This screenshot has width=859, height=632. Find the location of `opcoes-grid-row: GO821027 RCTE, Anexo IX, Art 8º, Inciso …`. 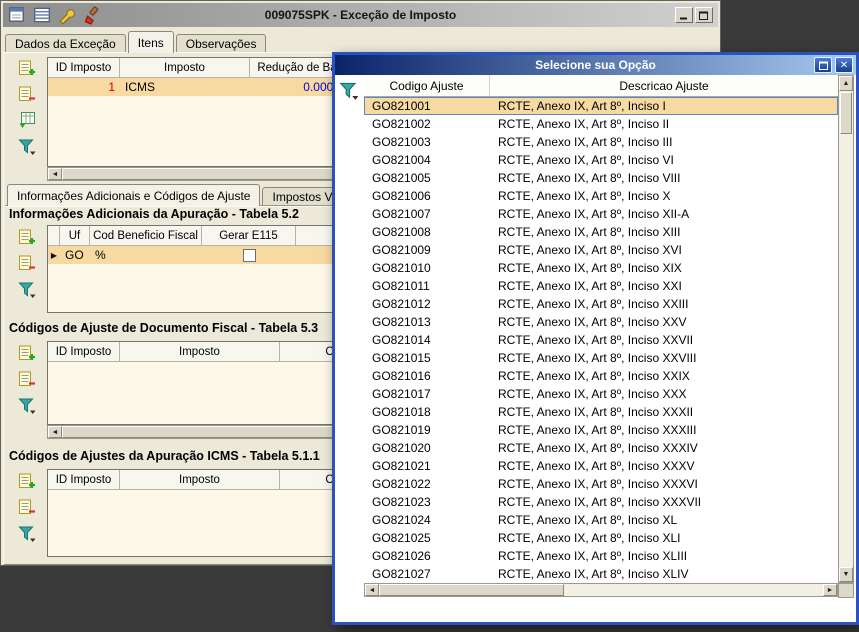

opcoes-grid-row: GO821027 RCTE, Anexo IX, Art 8º, Inciso … is located at coordinates (601, 574).